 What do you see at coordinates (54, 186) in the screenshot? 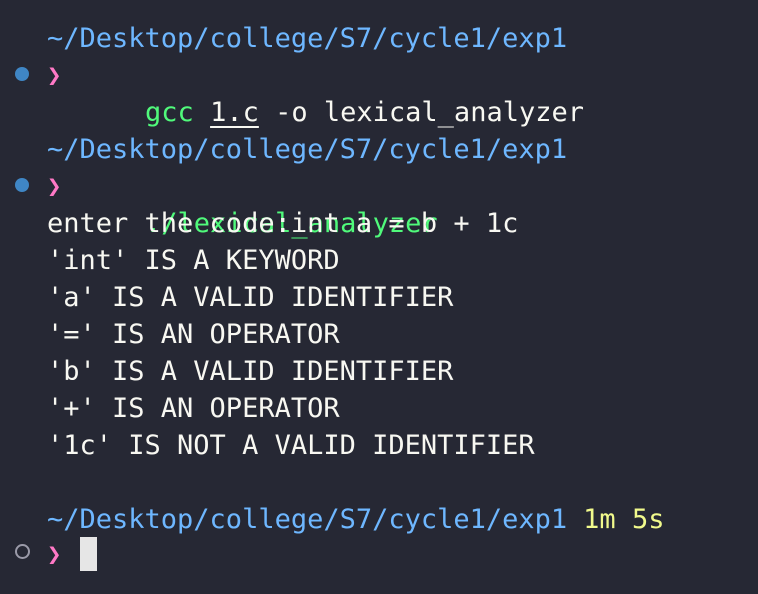
I see `prompt-chevron-icon-2: ❯` at bounding box center [54, 186].